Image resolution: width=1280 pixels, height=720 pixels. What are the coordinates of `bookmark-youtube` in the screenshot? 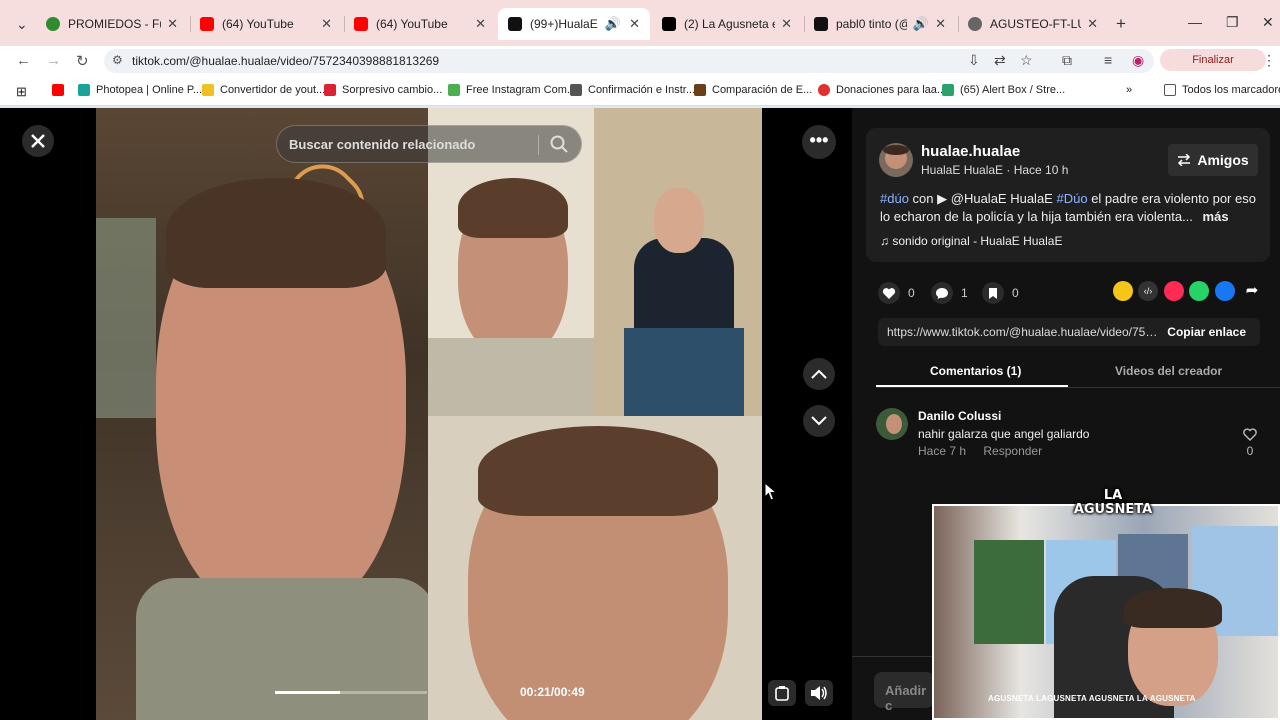 It's located at (61, 90).